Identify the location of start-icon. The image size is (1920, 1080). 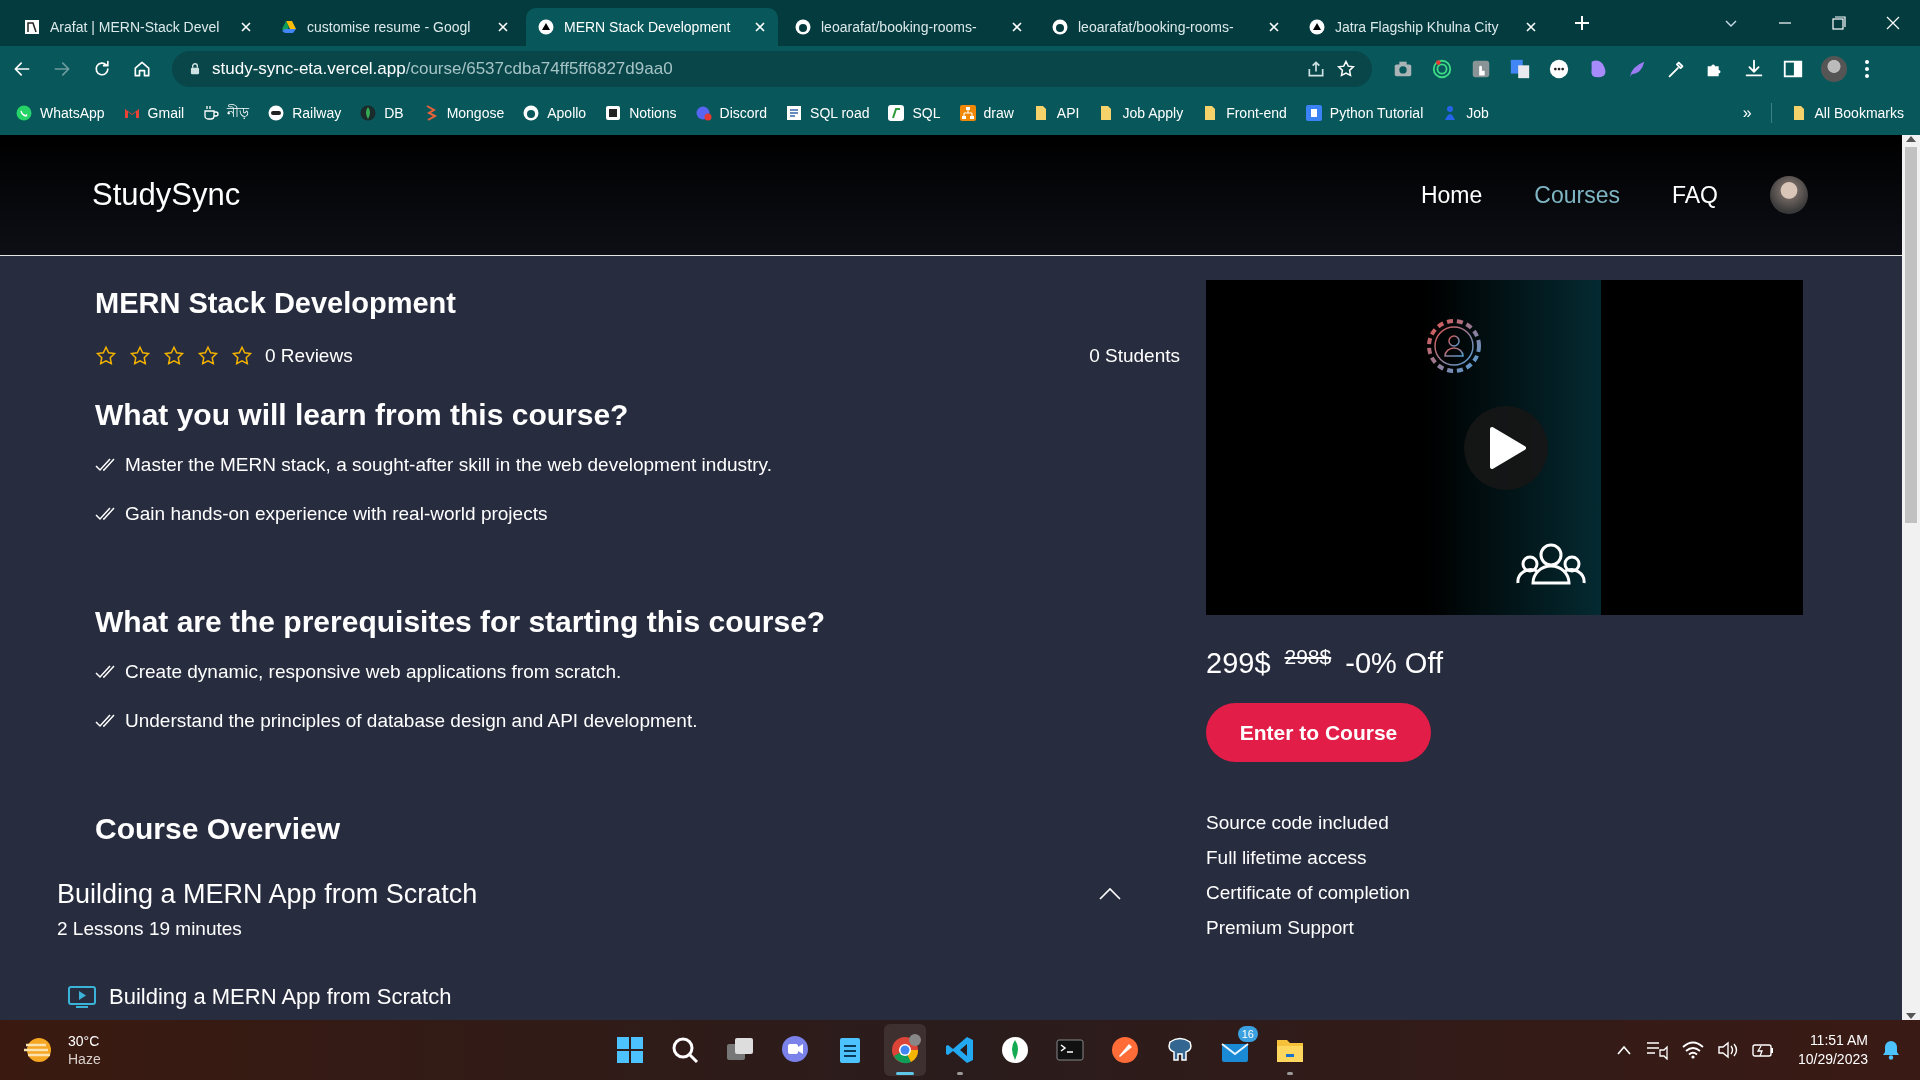
(630, 1050).